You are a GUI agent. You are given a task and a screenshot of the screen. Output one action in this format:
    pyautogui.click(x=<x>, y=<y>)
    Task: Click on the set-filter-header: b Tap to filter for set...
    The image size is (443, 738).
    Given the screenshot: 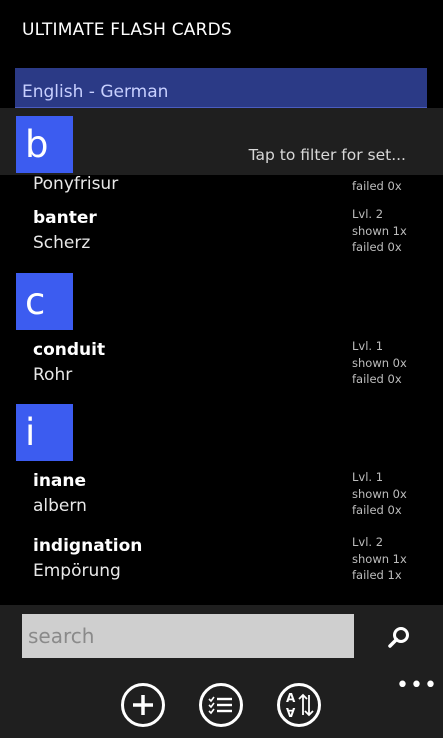 What is the action you would take?
    pyautogui.click(x=221, y=141)
    